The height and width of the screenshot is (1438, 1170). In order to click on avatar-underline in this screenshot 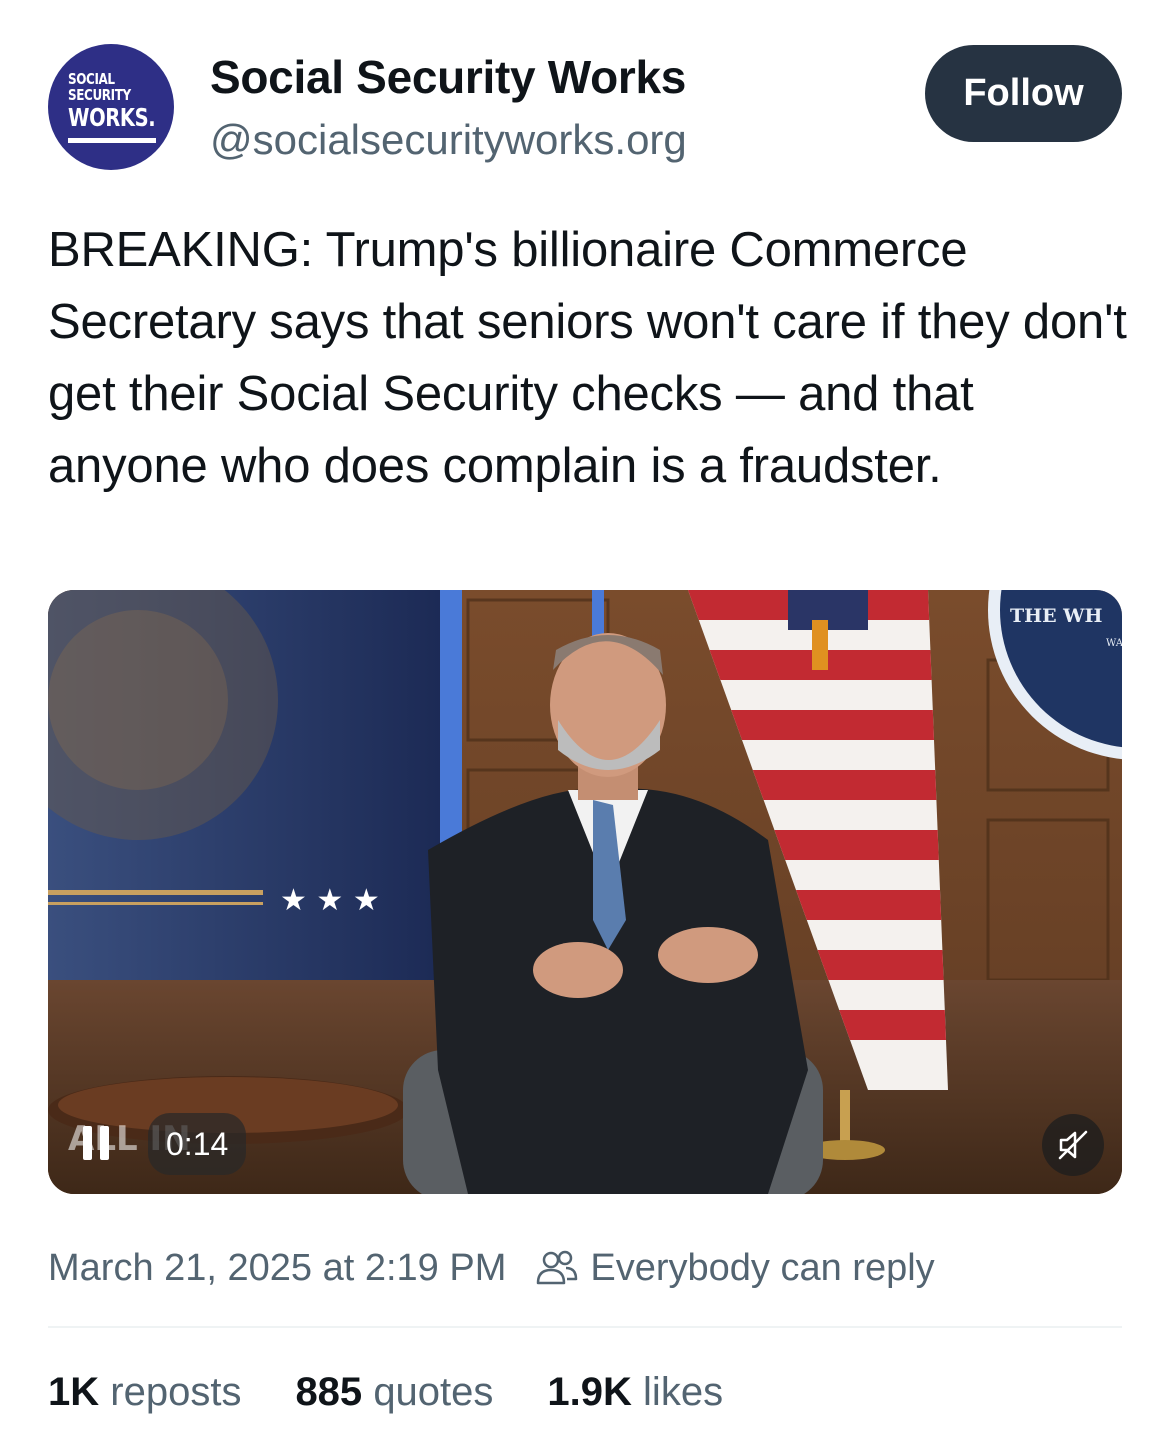, I will do `click(112, 140)`.